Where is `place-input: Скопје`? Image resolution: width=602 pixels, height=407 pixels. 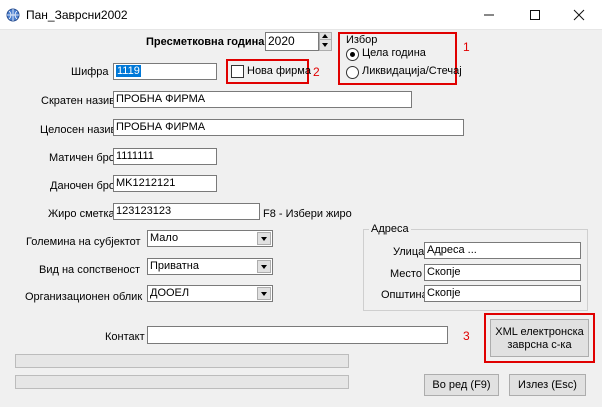
place-input: Скопје is located at coordinates (502, 272).